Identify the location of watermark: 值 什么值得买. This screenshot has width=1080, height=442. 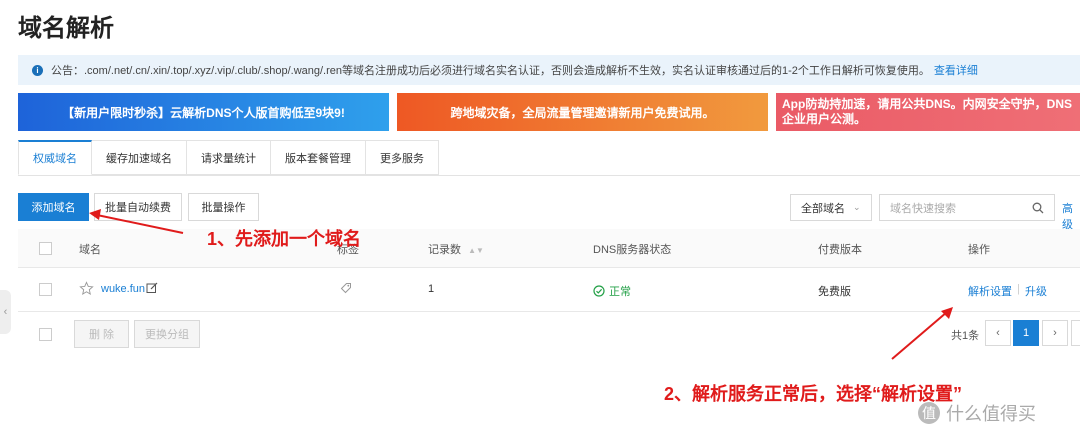
(977, 413).